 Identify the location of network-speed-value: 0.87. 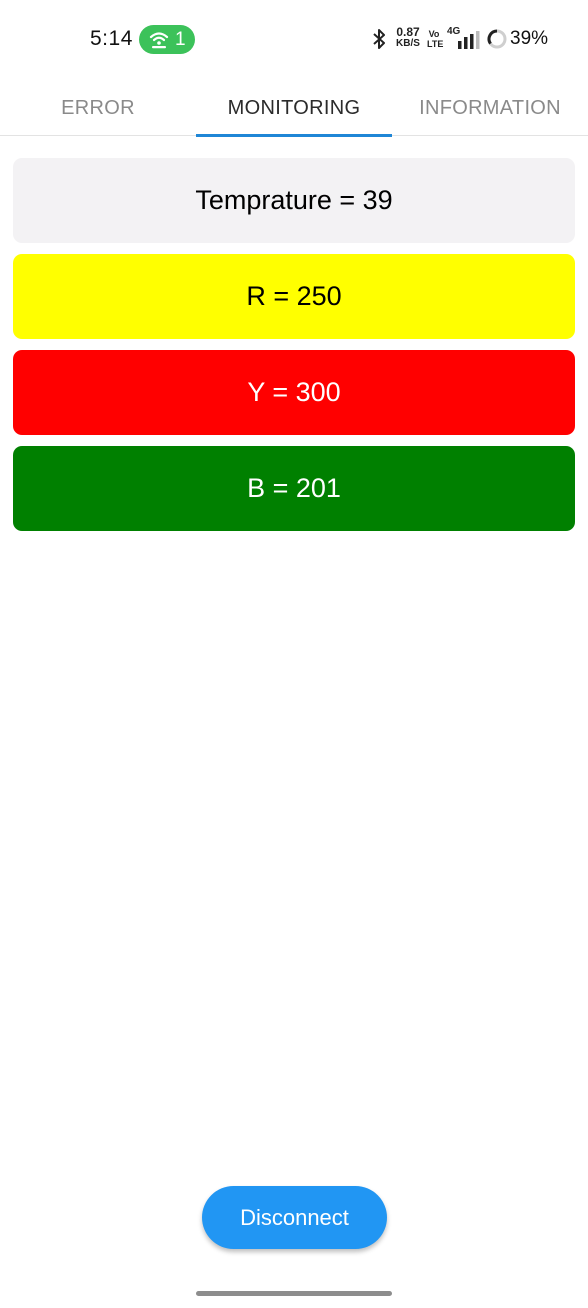
(408, 32).